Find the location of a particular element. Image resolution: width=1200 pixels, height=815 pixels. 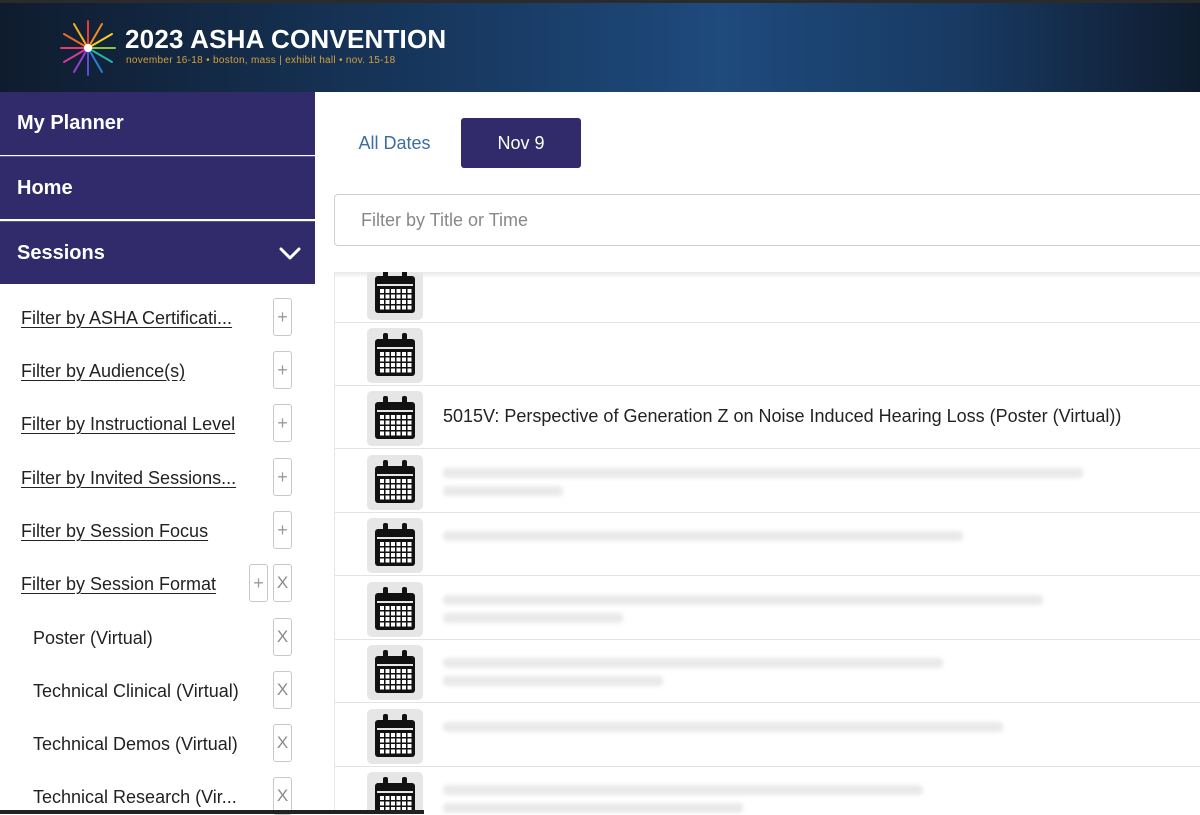

filter-row-session-format: Filter by Session Format + X is located at coordinates (156, 584).